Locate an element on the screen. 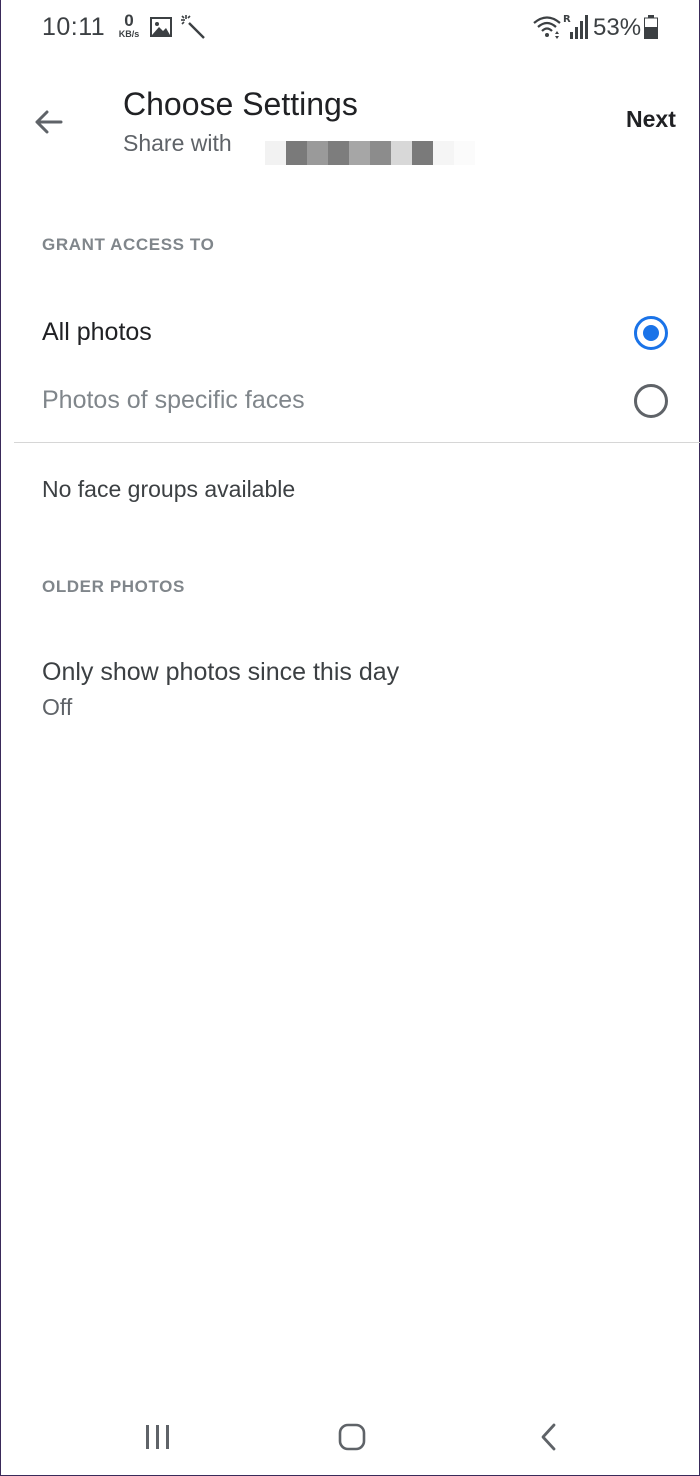  setting-value: Off is located at coordinates (57, 707).